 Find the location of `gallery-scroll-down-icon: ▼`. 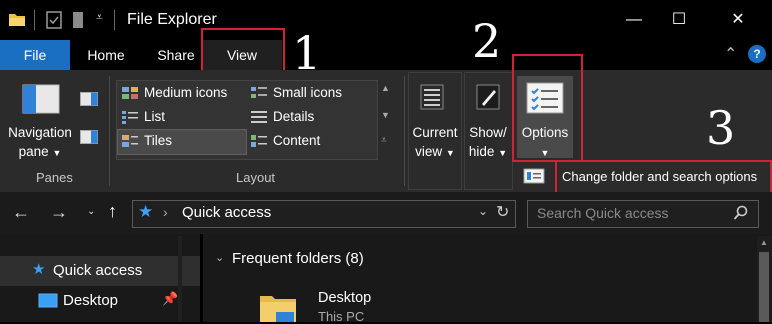

gallery-scroll-down-icon: ▼ is located at coordinates (385, 115).